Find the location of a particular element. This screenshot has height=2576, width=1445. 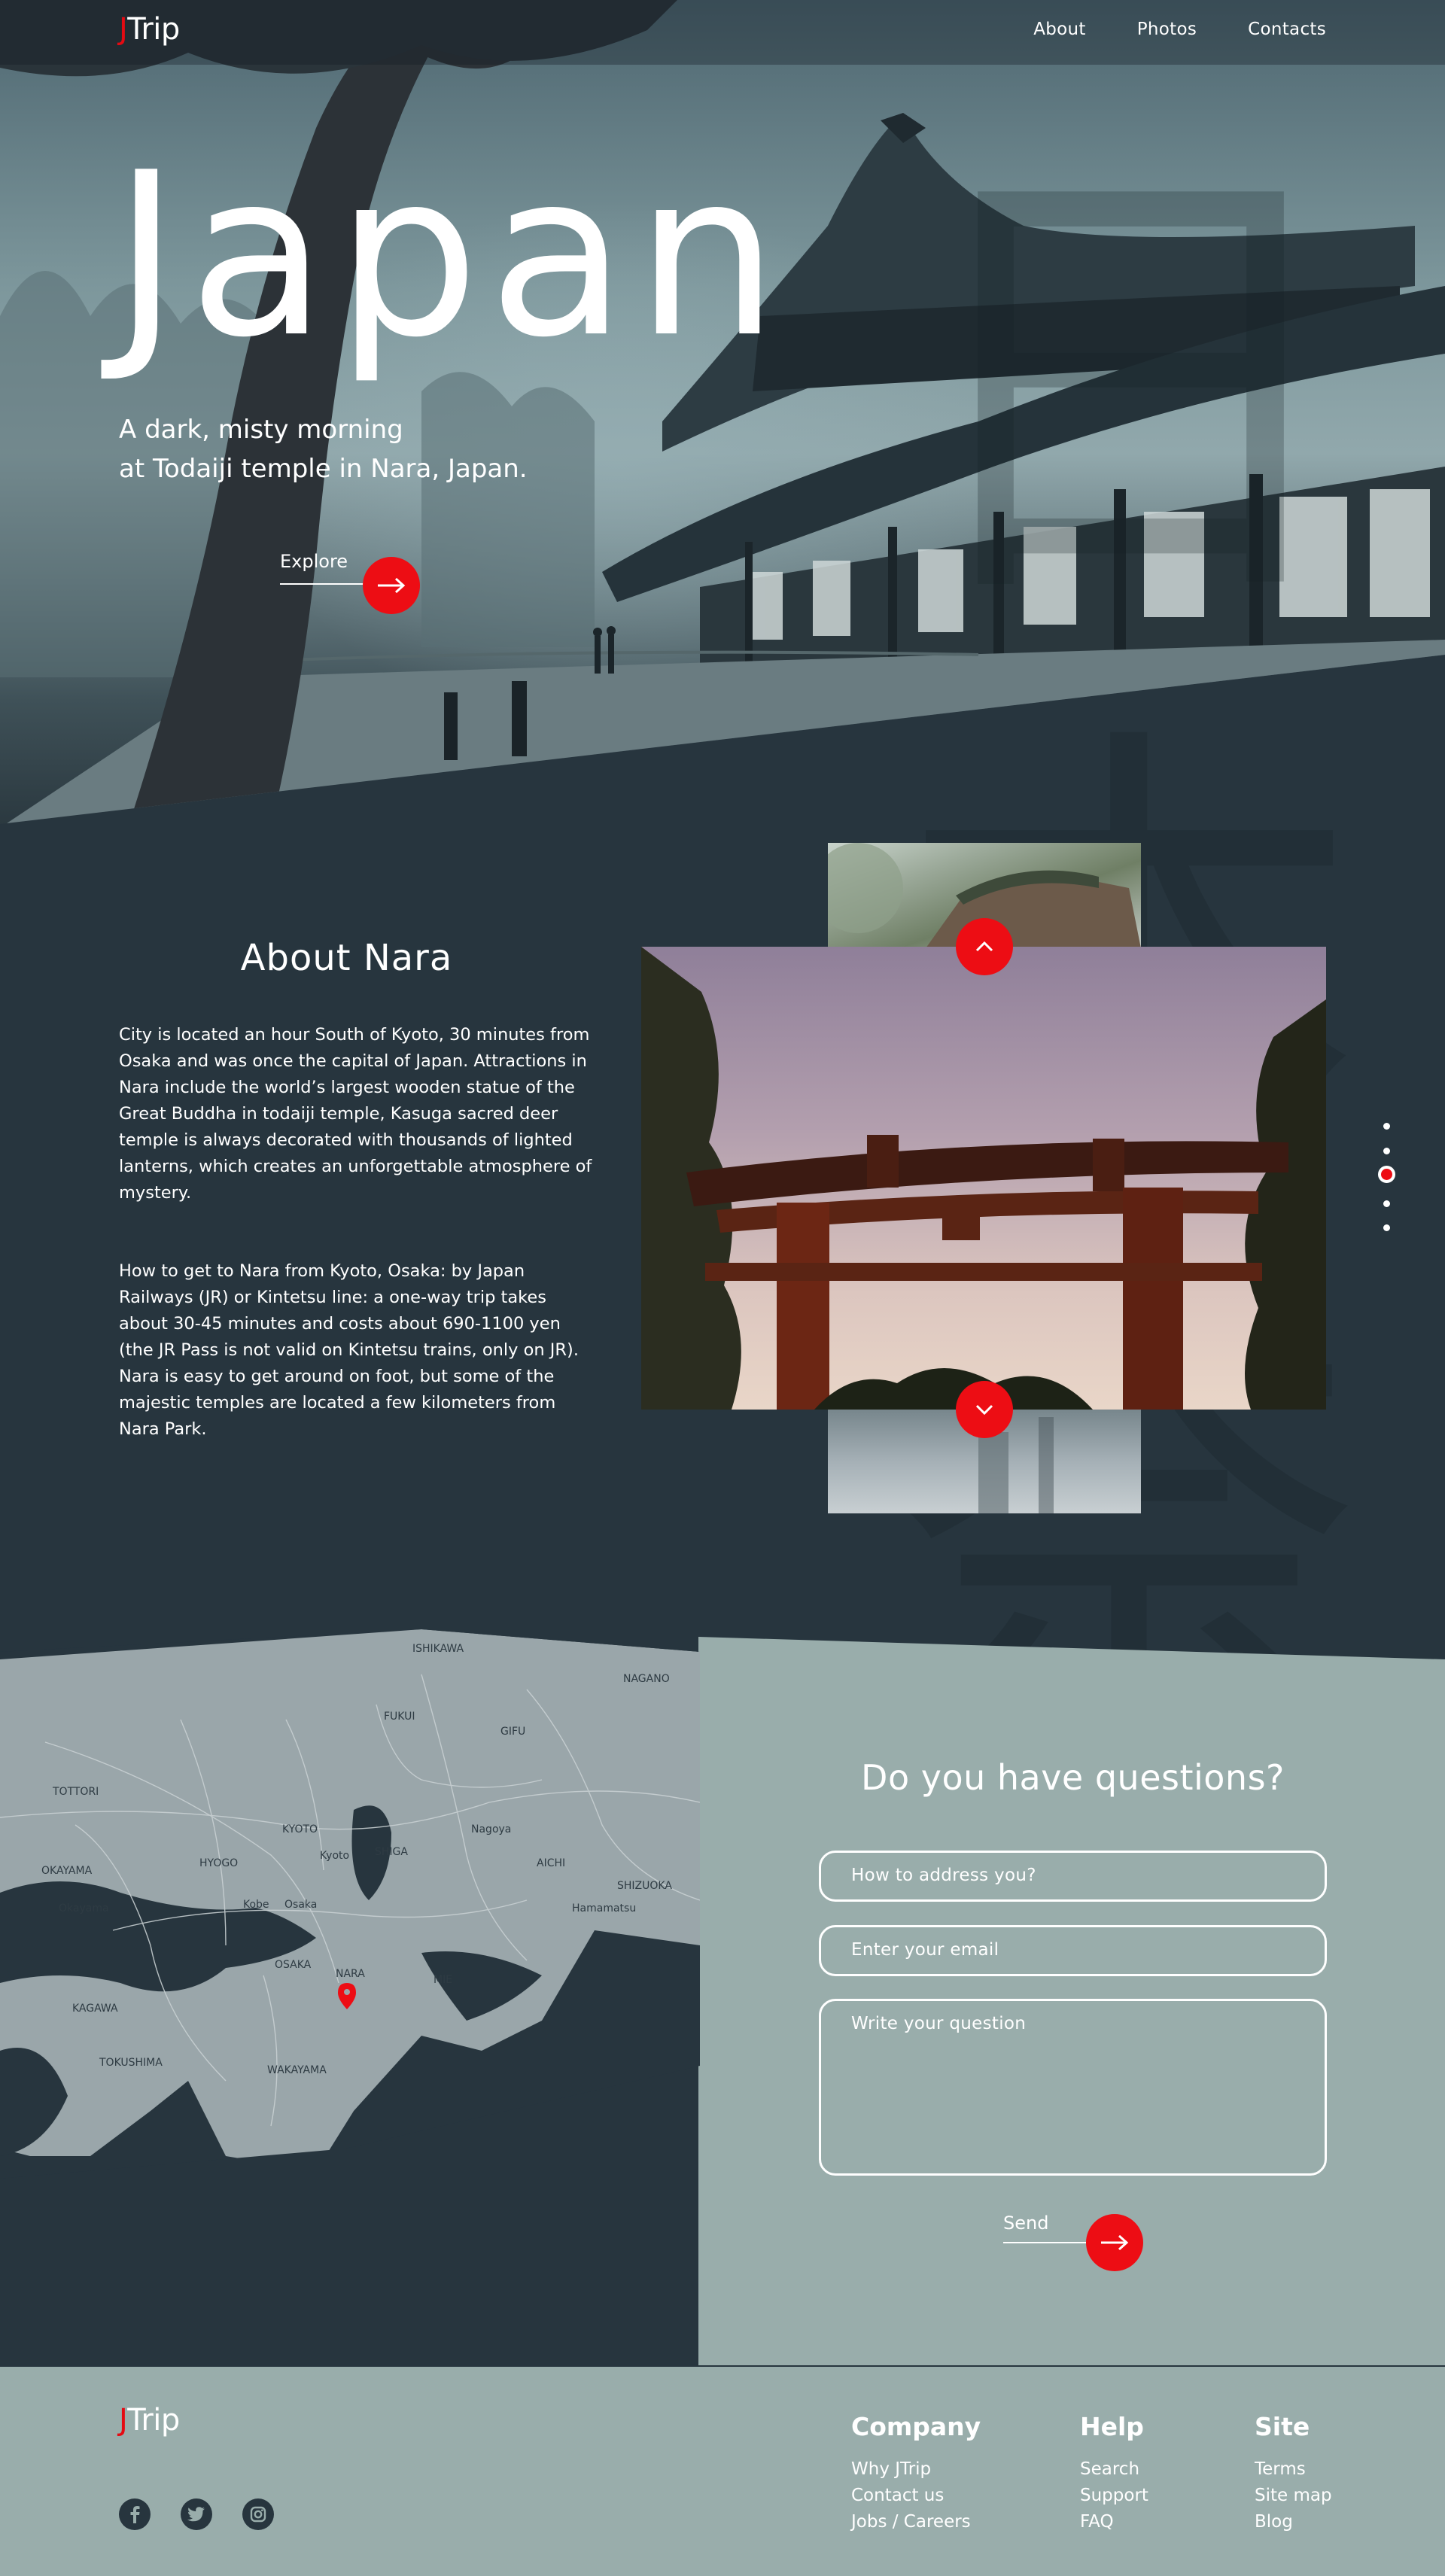

explore-label: Explore is located at coordinates (314, 561).